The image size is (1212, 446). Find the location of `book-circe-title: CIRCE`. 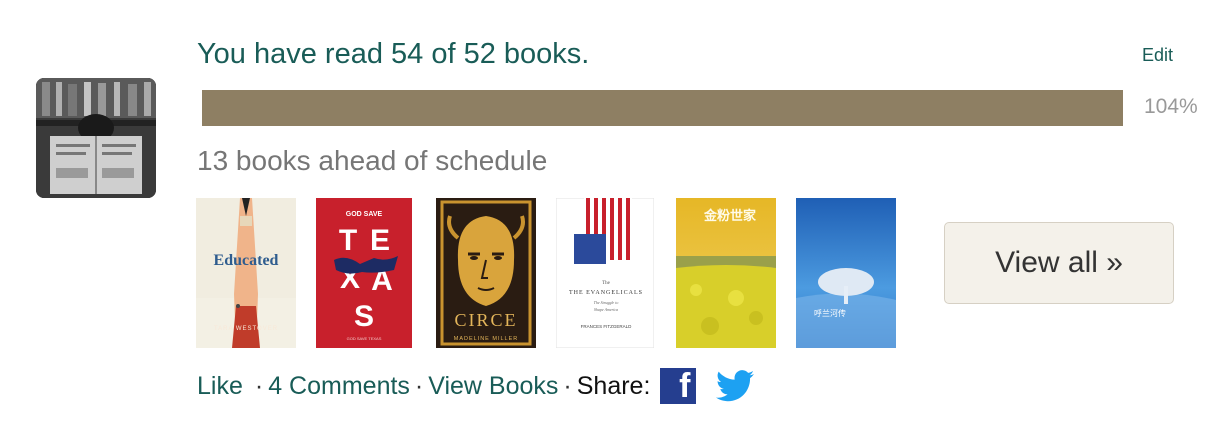

book-circe-title: CIRCE is located at coordinates (485, 320).